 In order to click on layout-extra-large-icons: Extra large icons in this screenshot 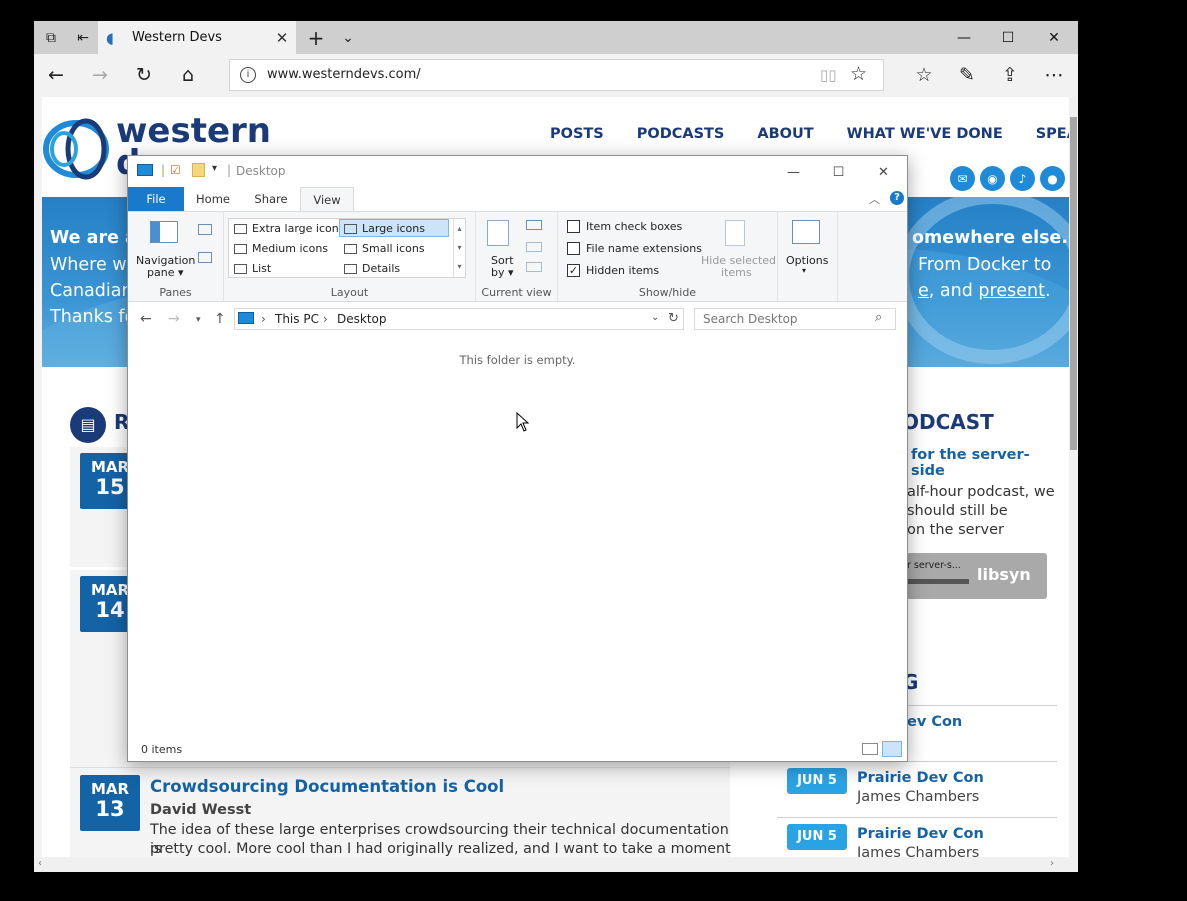, I will do `click(287, 229)`.